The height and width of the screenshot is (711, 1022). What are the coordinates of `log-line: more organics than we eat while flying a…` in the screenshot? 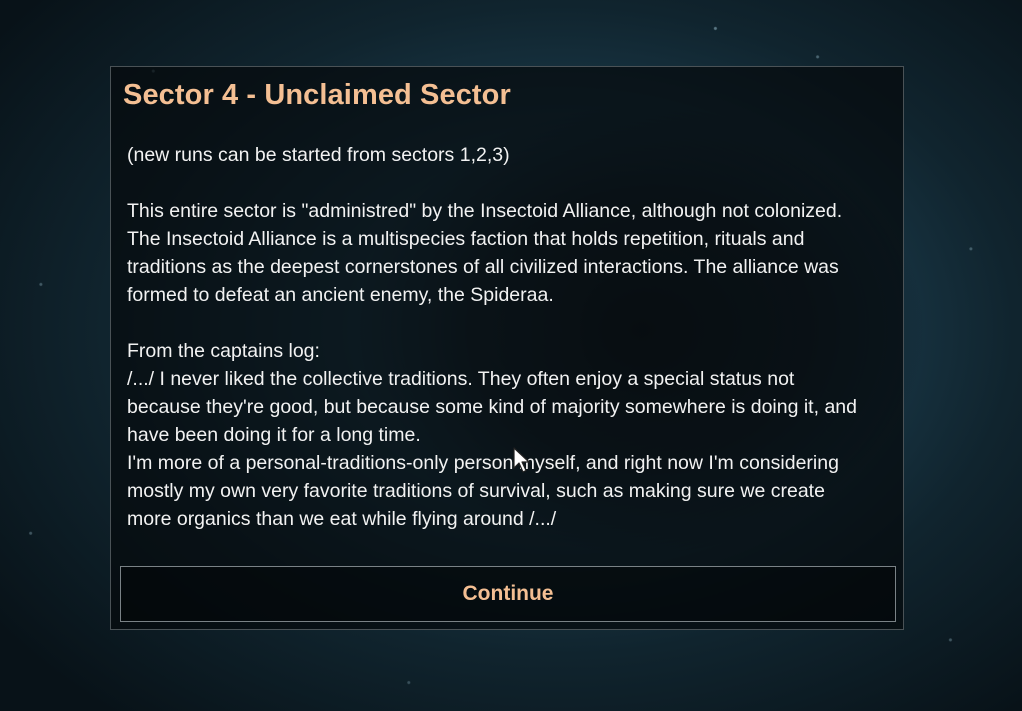 It's located at (342, 519).